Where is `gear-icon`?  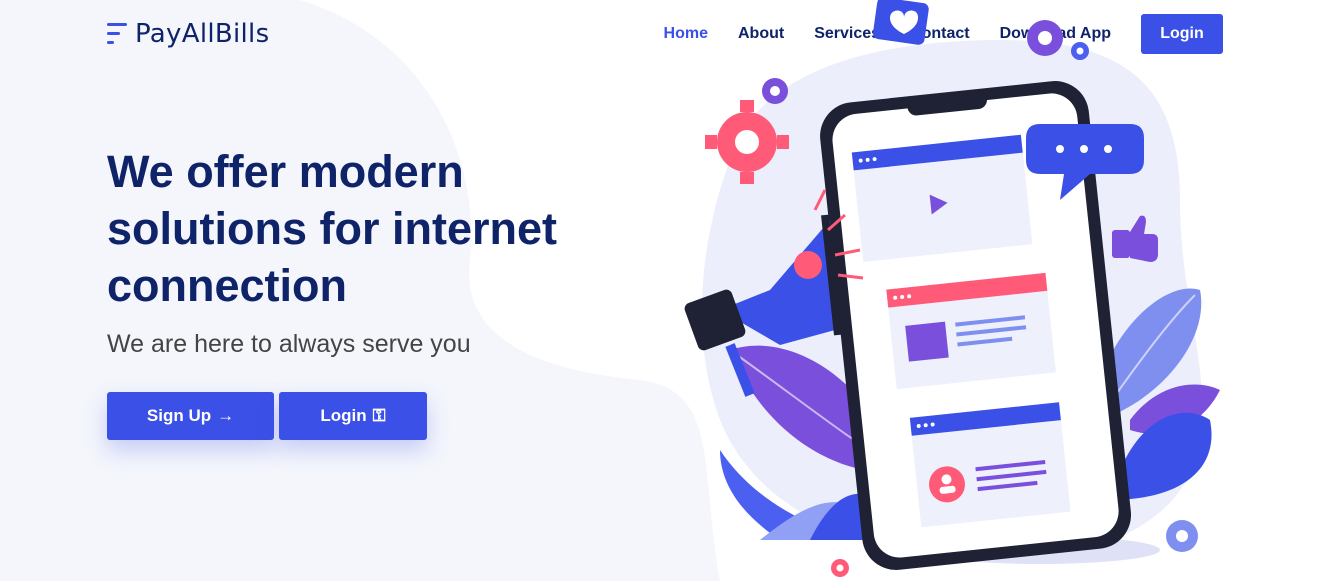
gear-icon is located at coordinates (747, 142).